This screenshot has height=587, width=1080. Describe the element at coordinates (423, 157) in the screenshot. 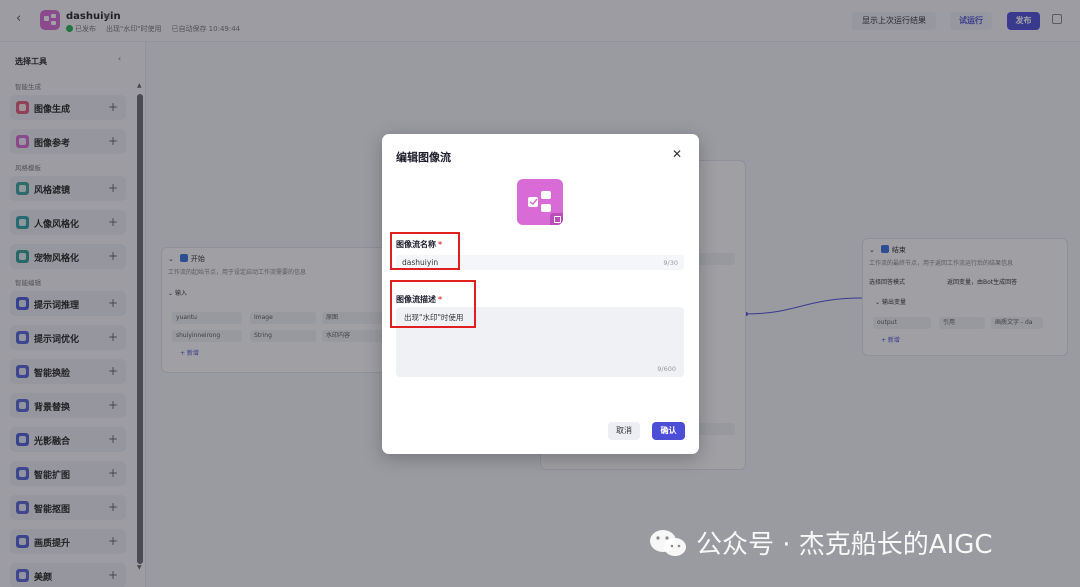

I see `dialog-title: 编辑图像流` at that location.